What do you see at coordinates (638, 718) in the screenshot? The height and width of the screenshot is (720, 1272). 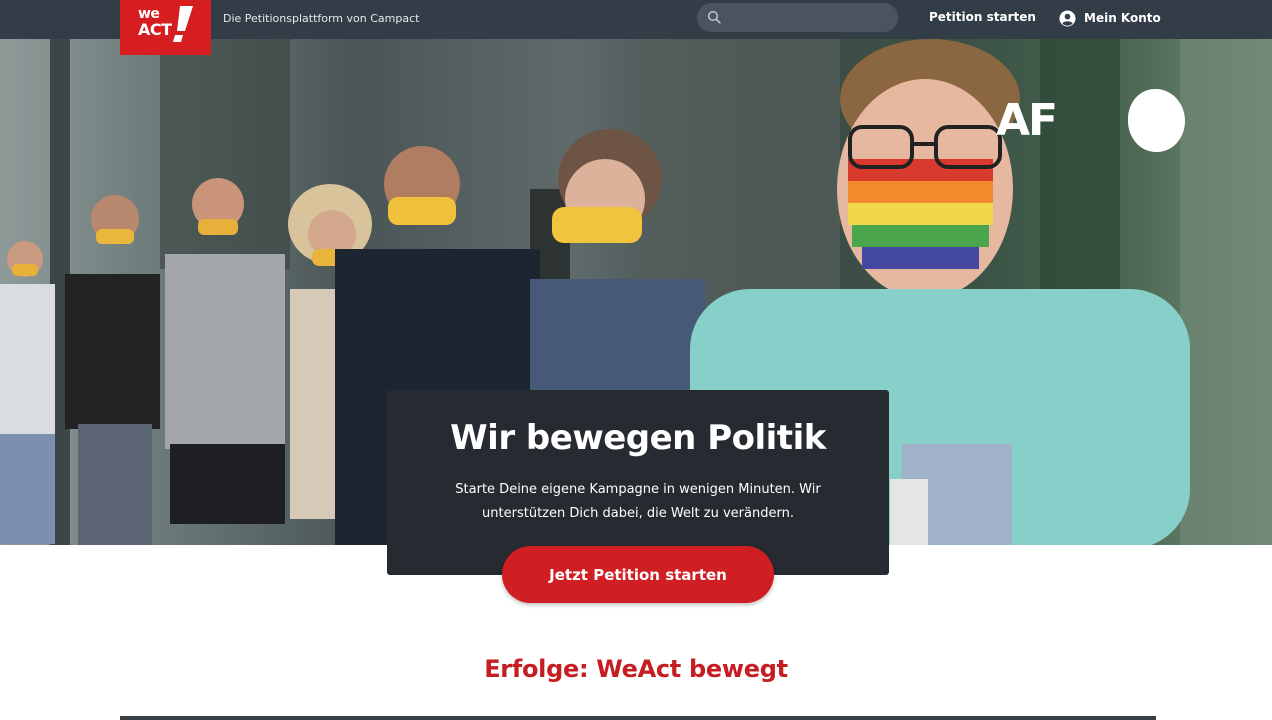 I see `successes-gallery-strip` at bounding box center [638, 718].